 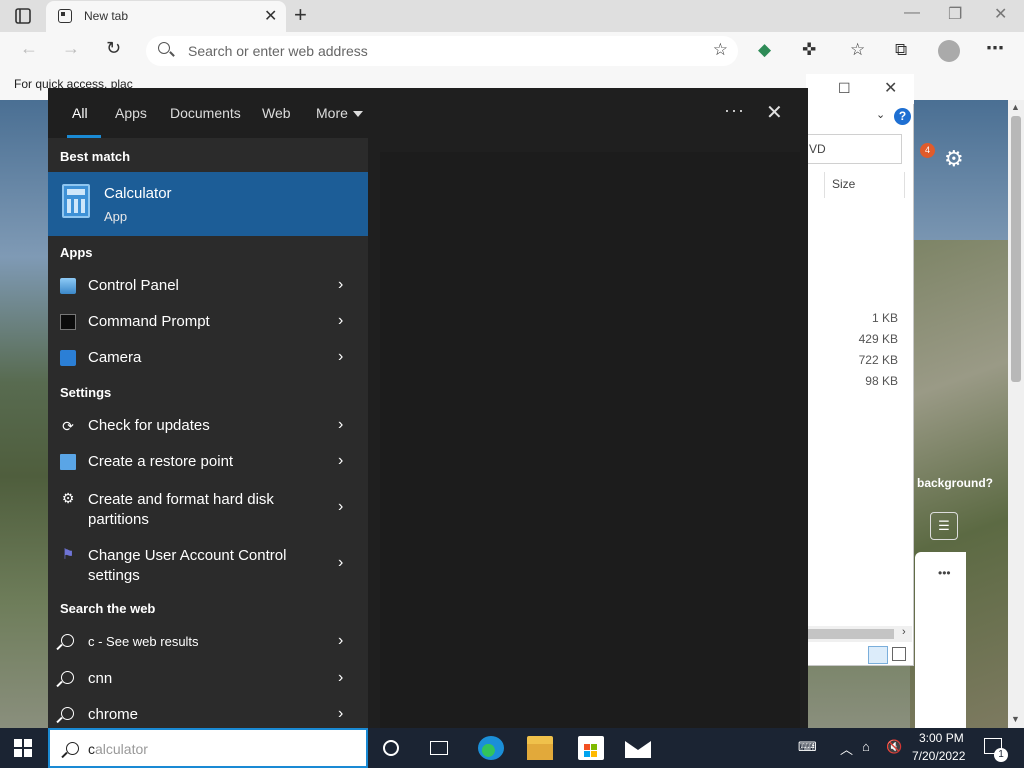 I want to click on network-icon: ⌂, so click(x=866, y=746).